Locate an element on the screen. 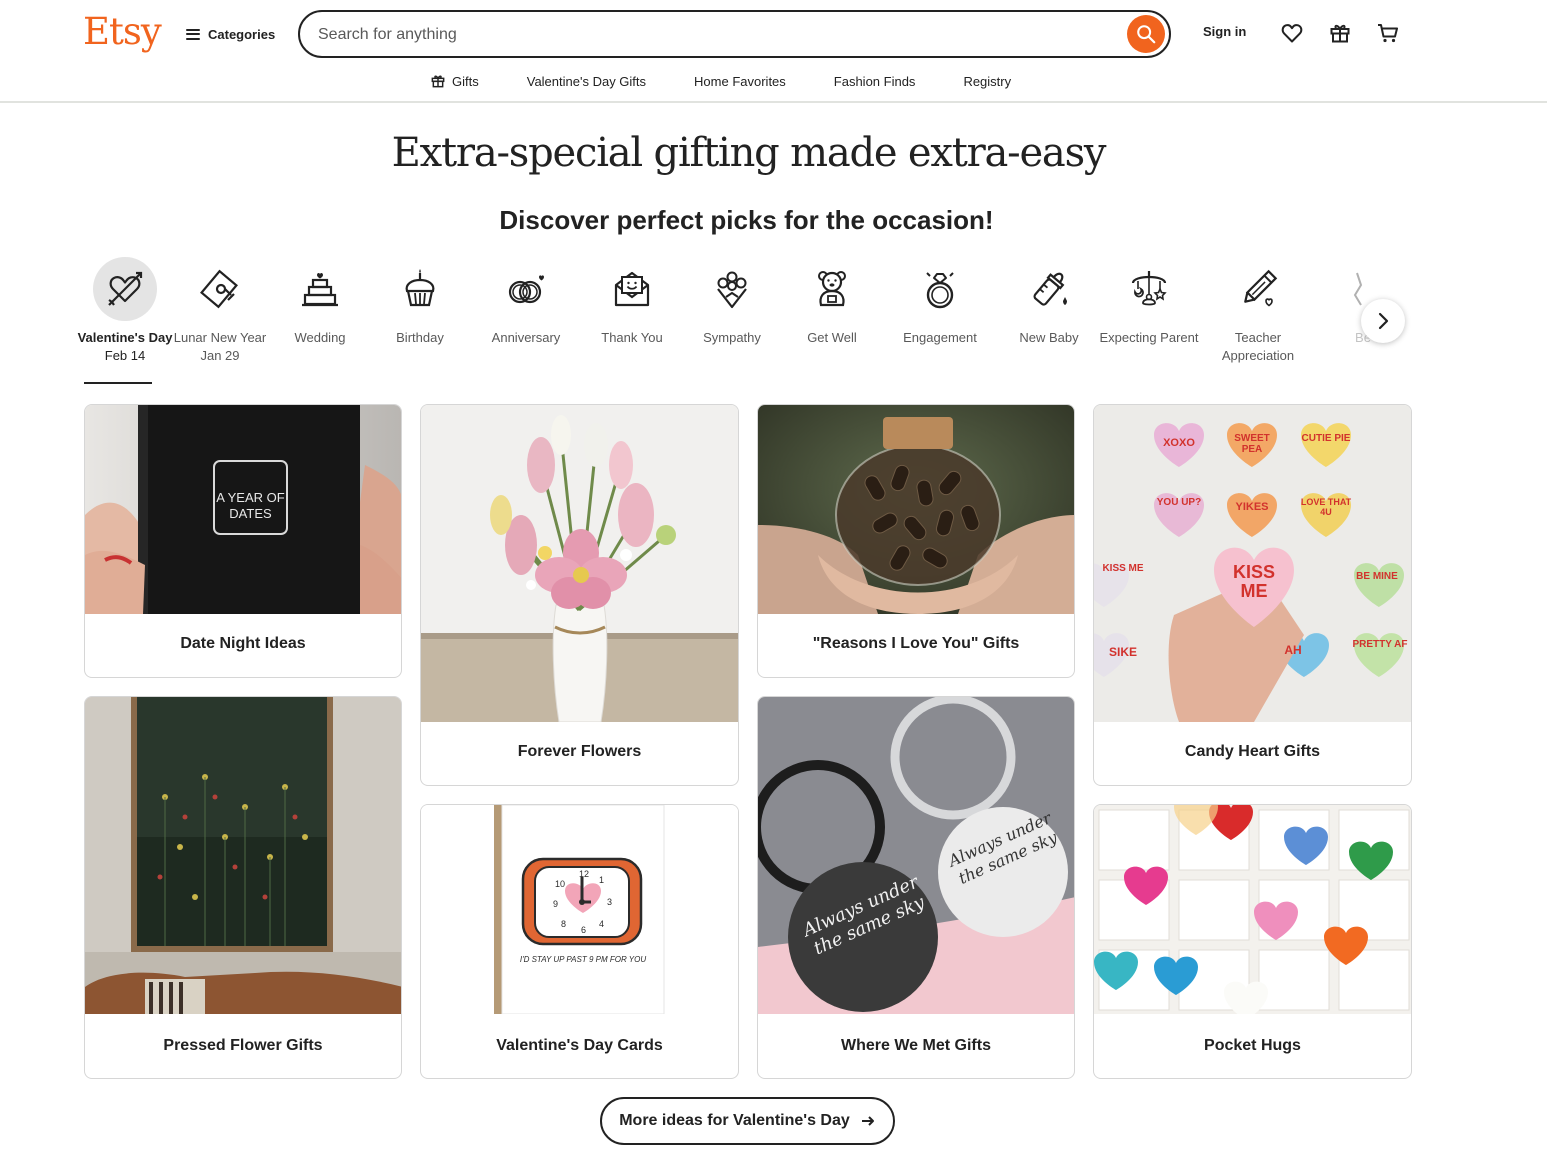 This screenshot has width=1547, height=1158. card-pocket-hugs: Pocket Hugs is located at coordinates (1252, 941).